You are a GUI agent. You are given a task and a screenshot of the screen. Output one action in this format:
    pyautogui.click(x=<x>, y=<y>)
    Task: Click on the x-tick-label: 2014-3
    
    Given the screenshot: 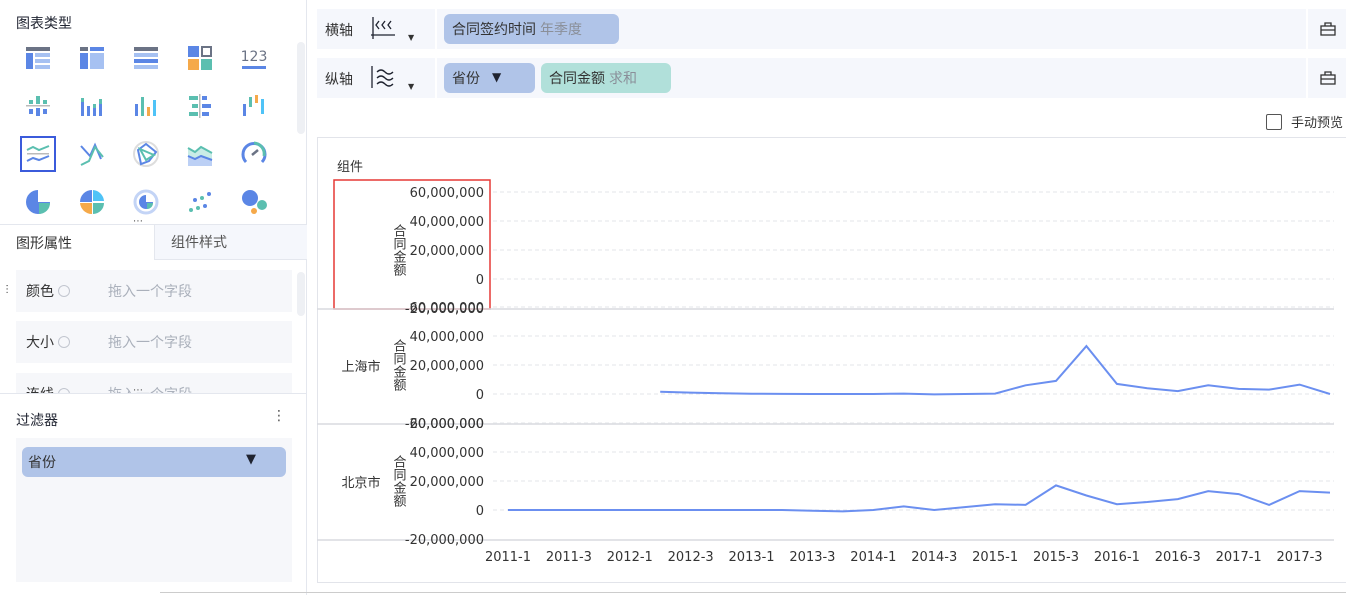 What is the action you would take?
    pyautogui.click(x=934, y=557)
    